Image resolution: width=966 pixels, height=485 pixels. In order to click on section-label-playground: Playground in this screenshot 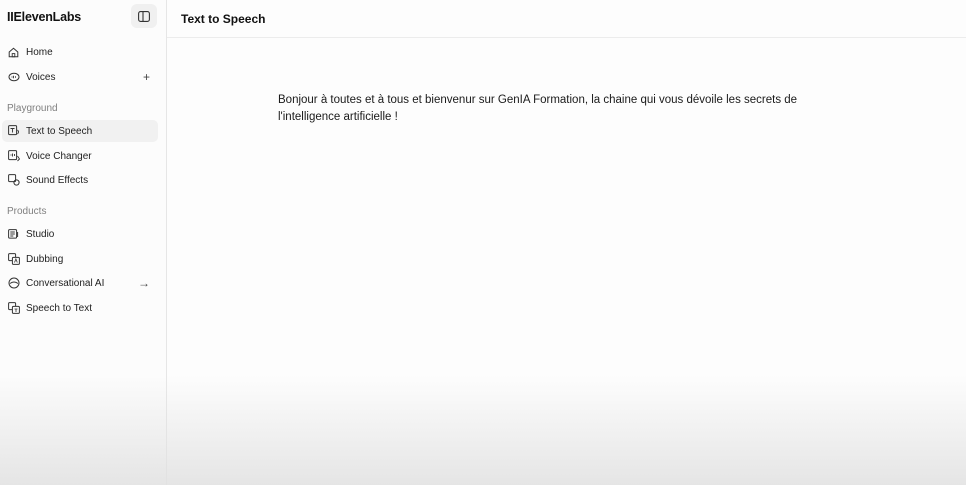, I will do `click(32, 108)`.